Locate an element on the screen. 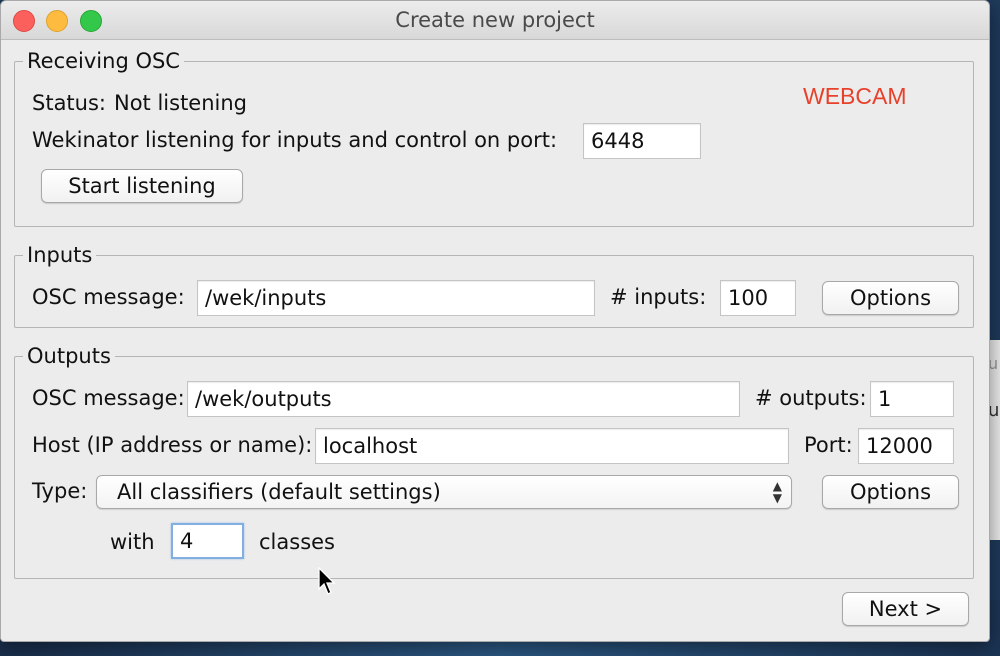 This screenshot has width=1000, height=656. classes-label: classes is located at coordinates (297, 542).